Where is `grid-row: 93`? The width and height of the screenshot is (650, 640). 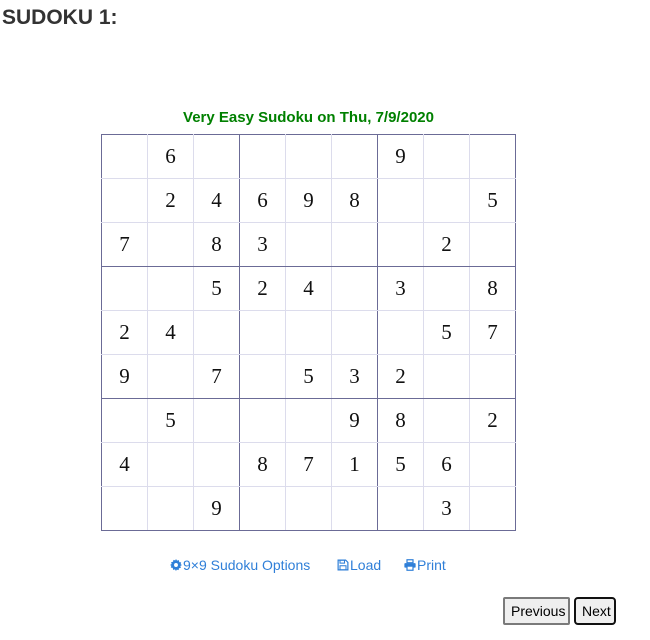
grid-row: 93 is located at coordinates (308, 508).